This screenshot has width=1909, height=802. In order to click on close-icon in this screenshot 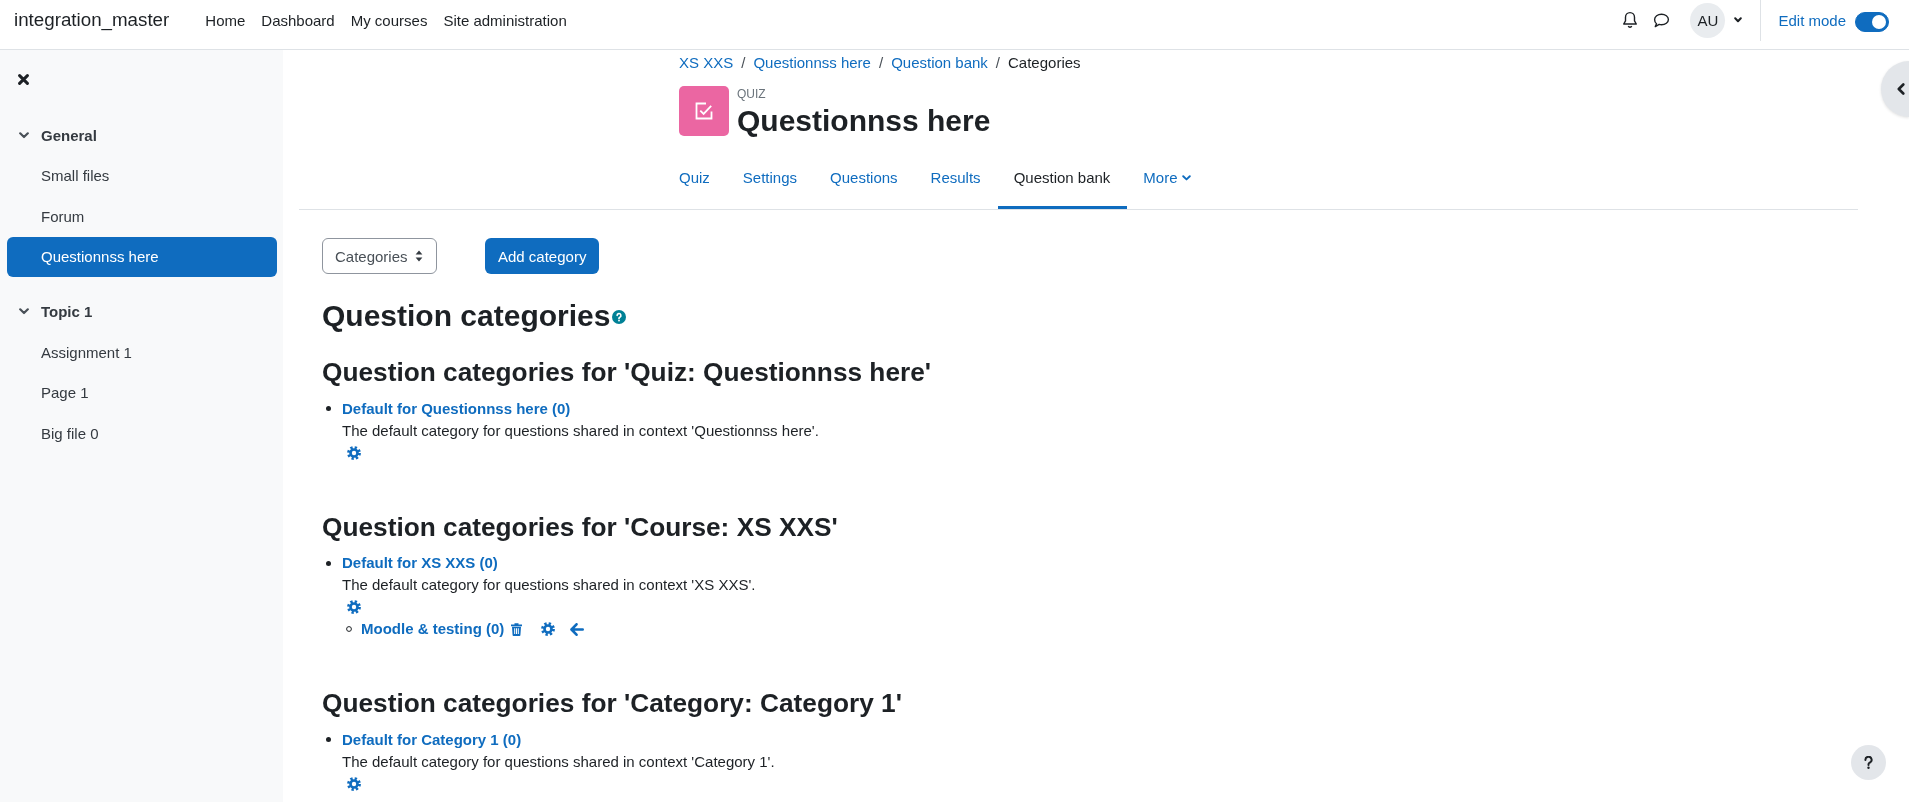, I will do `click(23, 79)`.